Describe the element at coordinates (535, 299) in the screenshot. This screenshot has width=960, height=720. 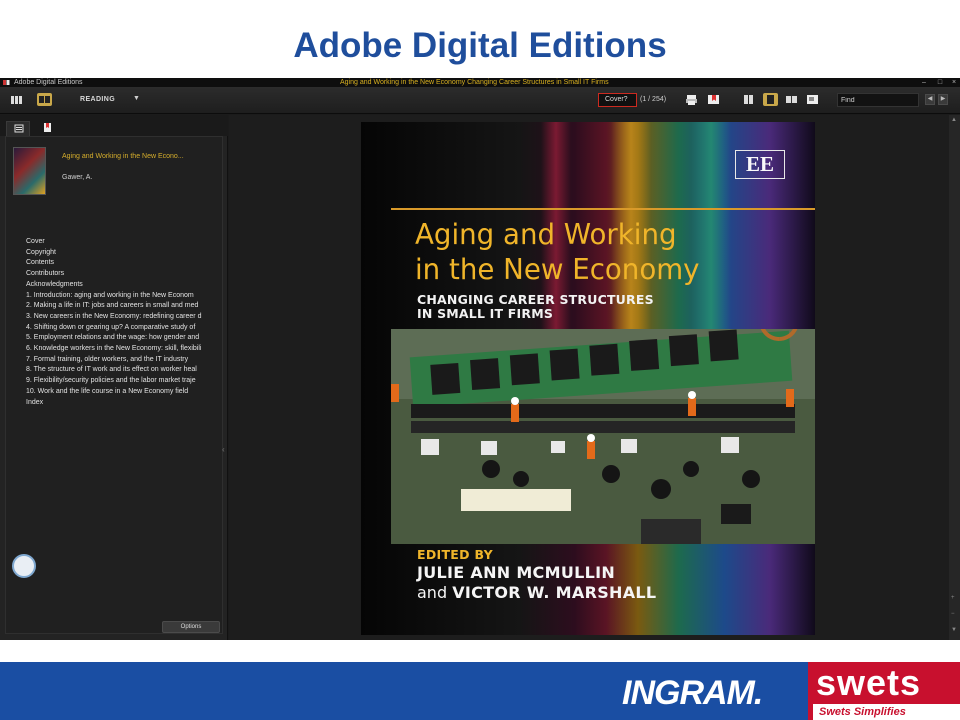
I see `cover-subtitle-line: CHANGING CAREER STRUCTURES` at that location.